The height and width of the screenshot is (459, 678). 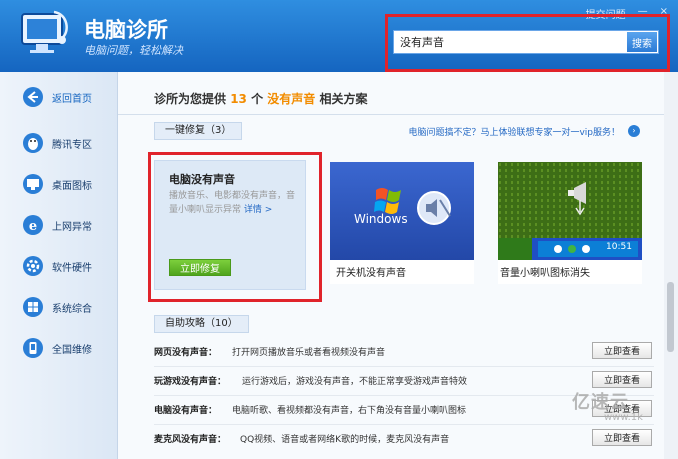 What do you see at coordinates (371, 273) in the screenshot?
I see `card-label: 开关机没有声音` at bounding box center [371, 273].